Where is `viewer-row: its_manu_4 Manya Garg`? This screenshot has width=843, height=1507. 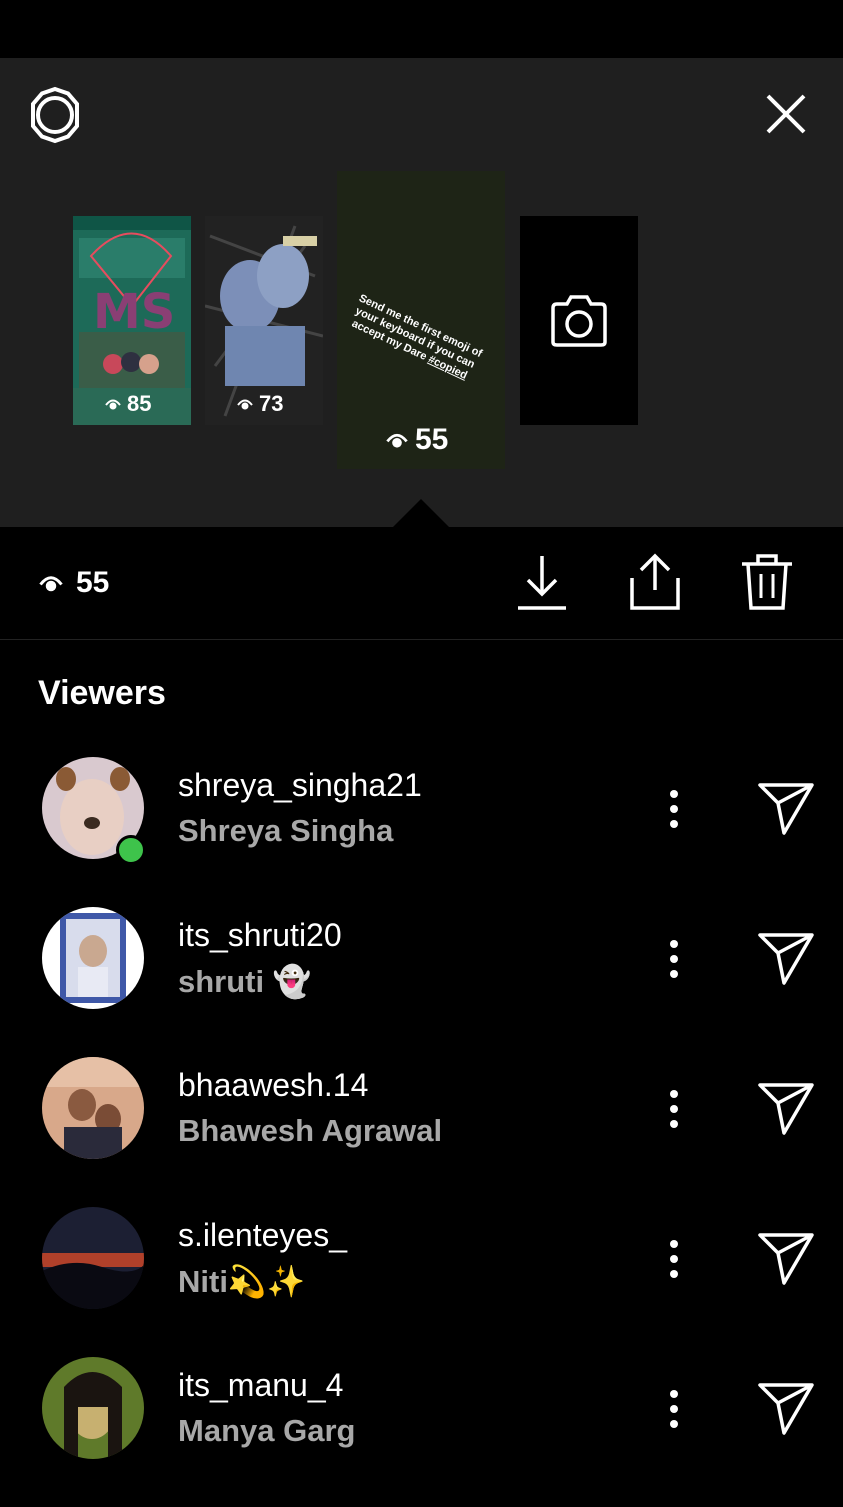 viewer-row: its_manu_4 Manya Garg is located at coordinates (421, 1432).